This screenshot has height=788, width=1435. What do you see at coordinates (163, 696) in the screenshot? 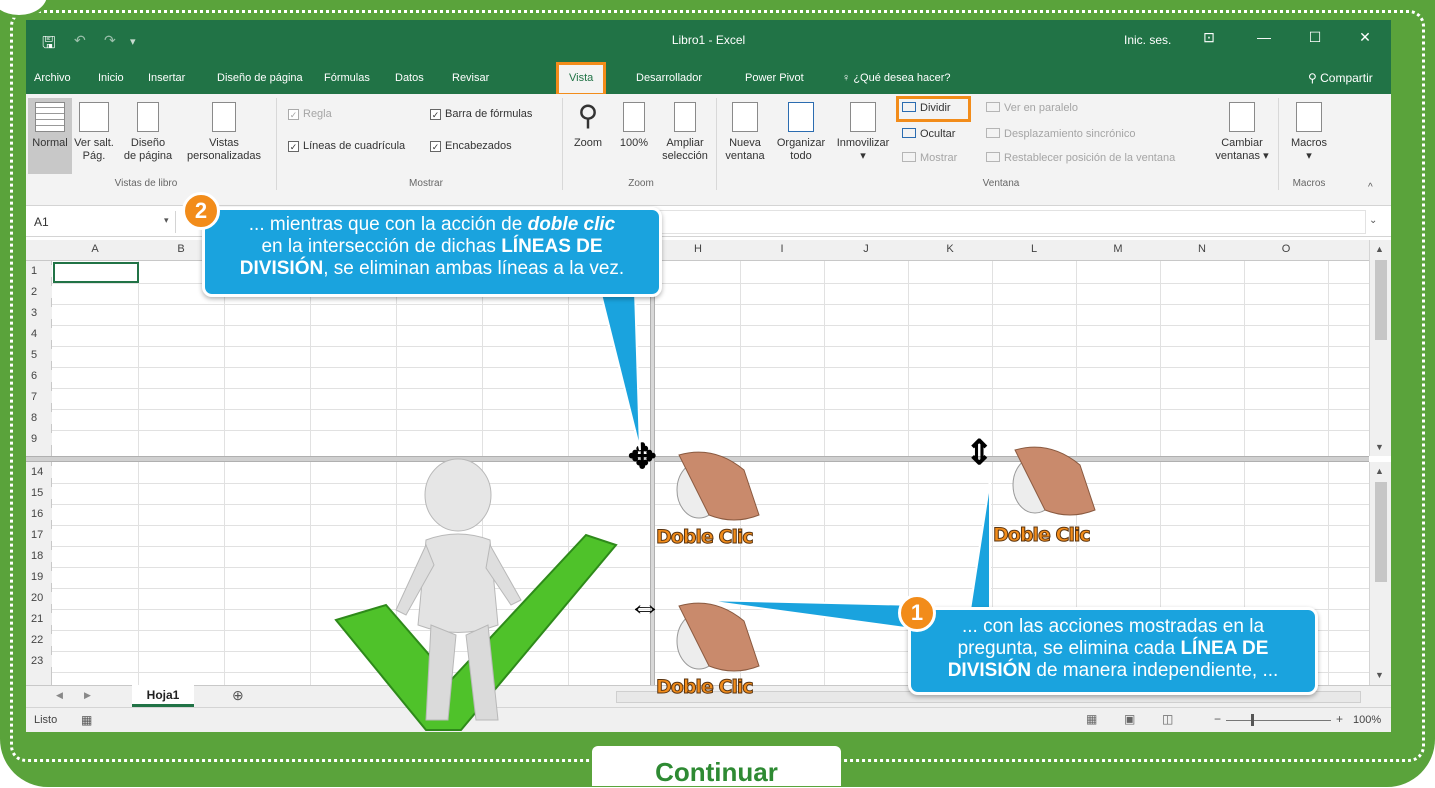
I see `sheet-tab-hoja1: Hoja1` at bounding box center [163, 696].